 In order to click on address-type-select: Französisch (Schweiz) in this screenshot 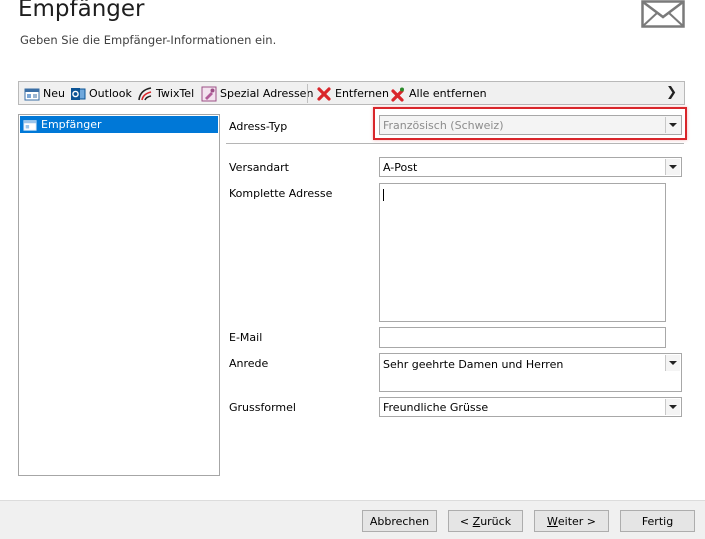, I will do `click(530, 125)`.